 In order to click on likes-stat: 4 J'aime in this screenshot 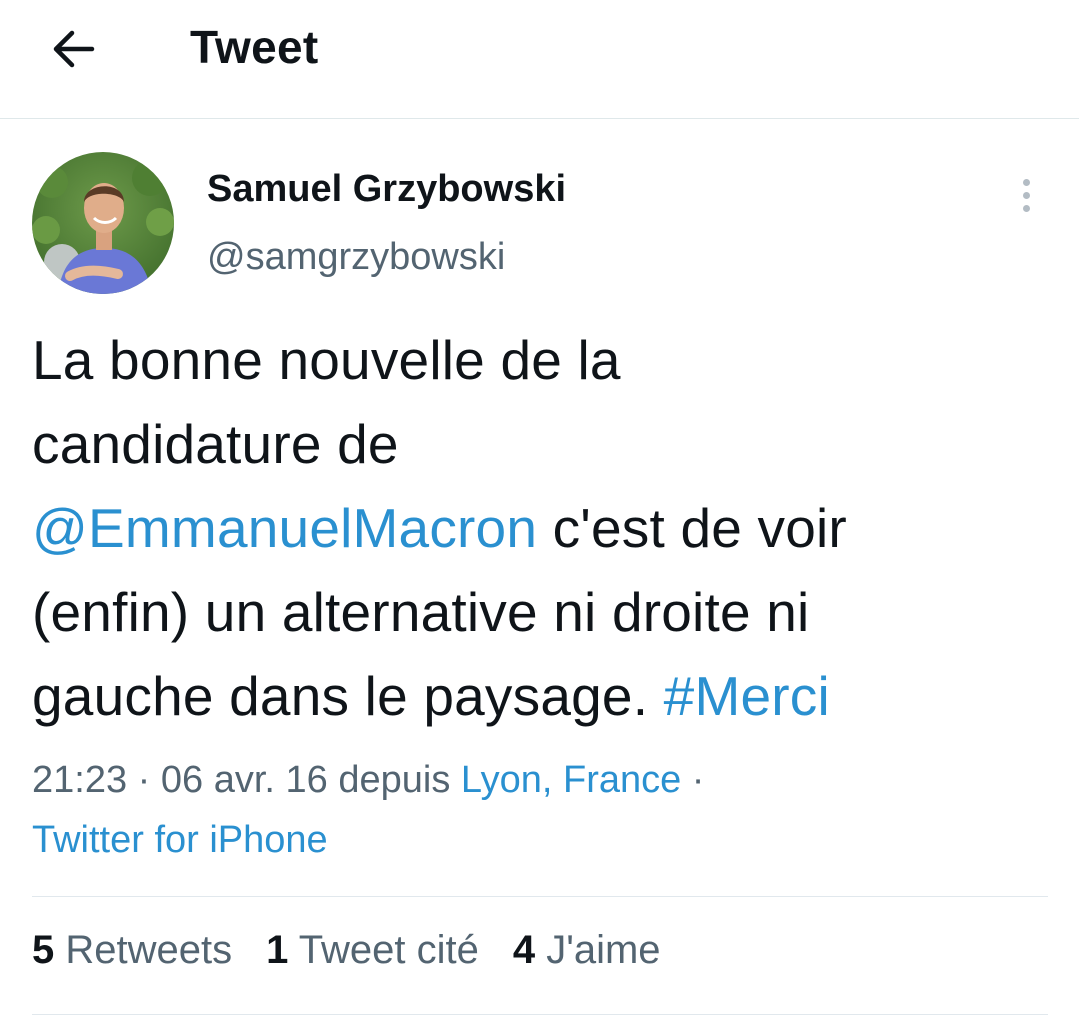, I will do `click(587, 950)`.